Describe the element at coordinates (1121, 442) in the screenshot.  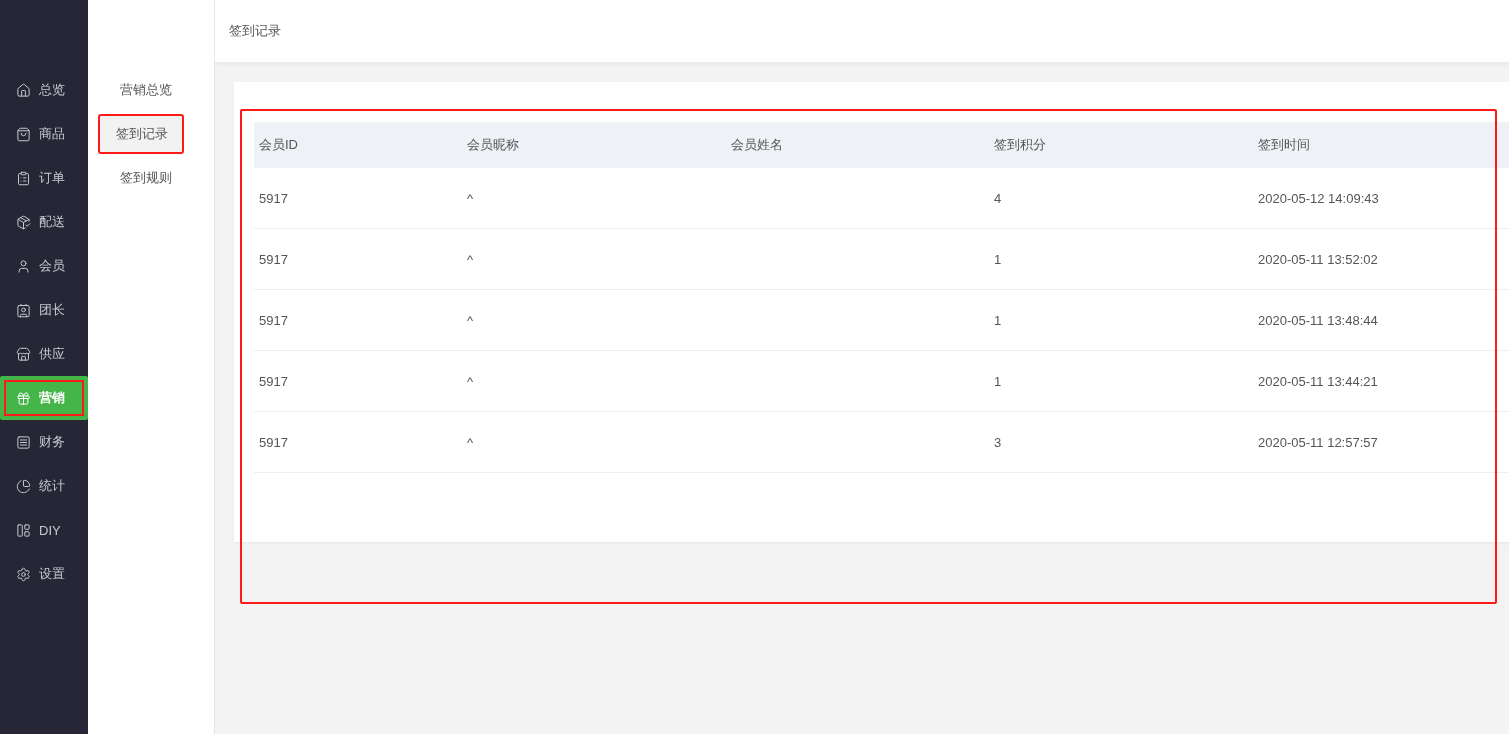
I see `table-cell: 3` at that location.